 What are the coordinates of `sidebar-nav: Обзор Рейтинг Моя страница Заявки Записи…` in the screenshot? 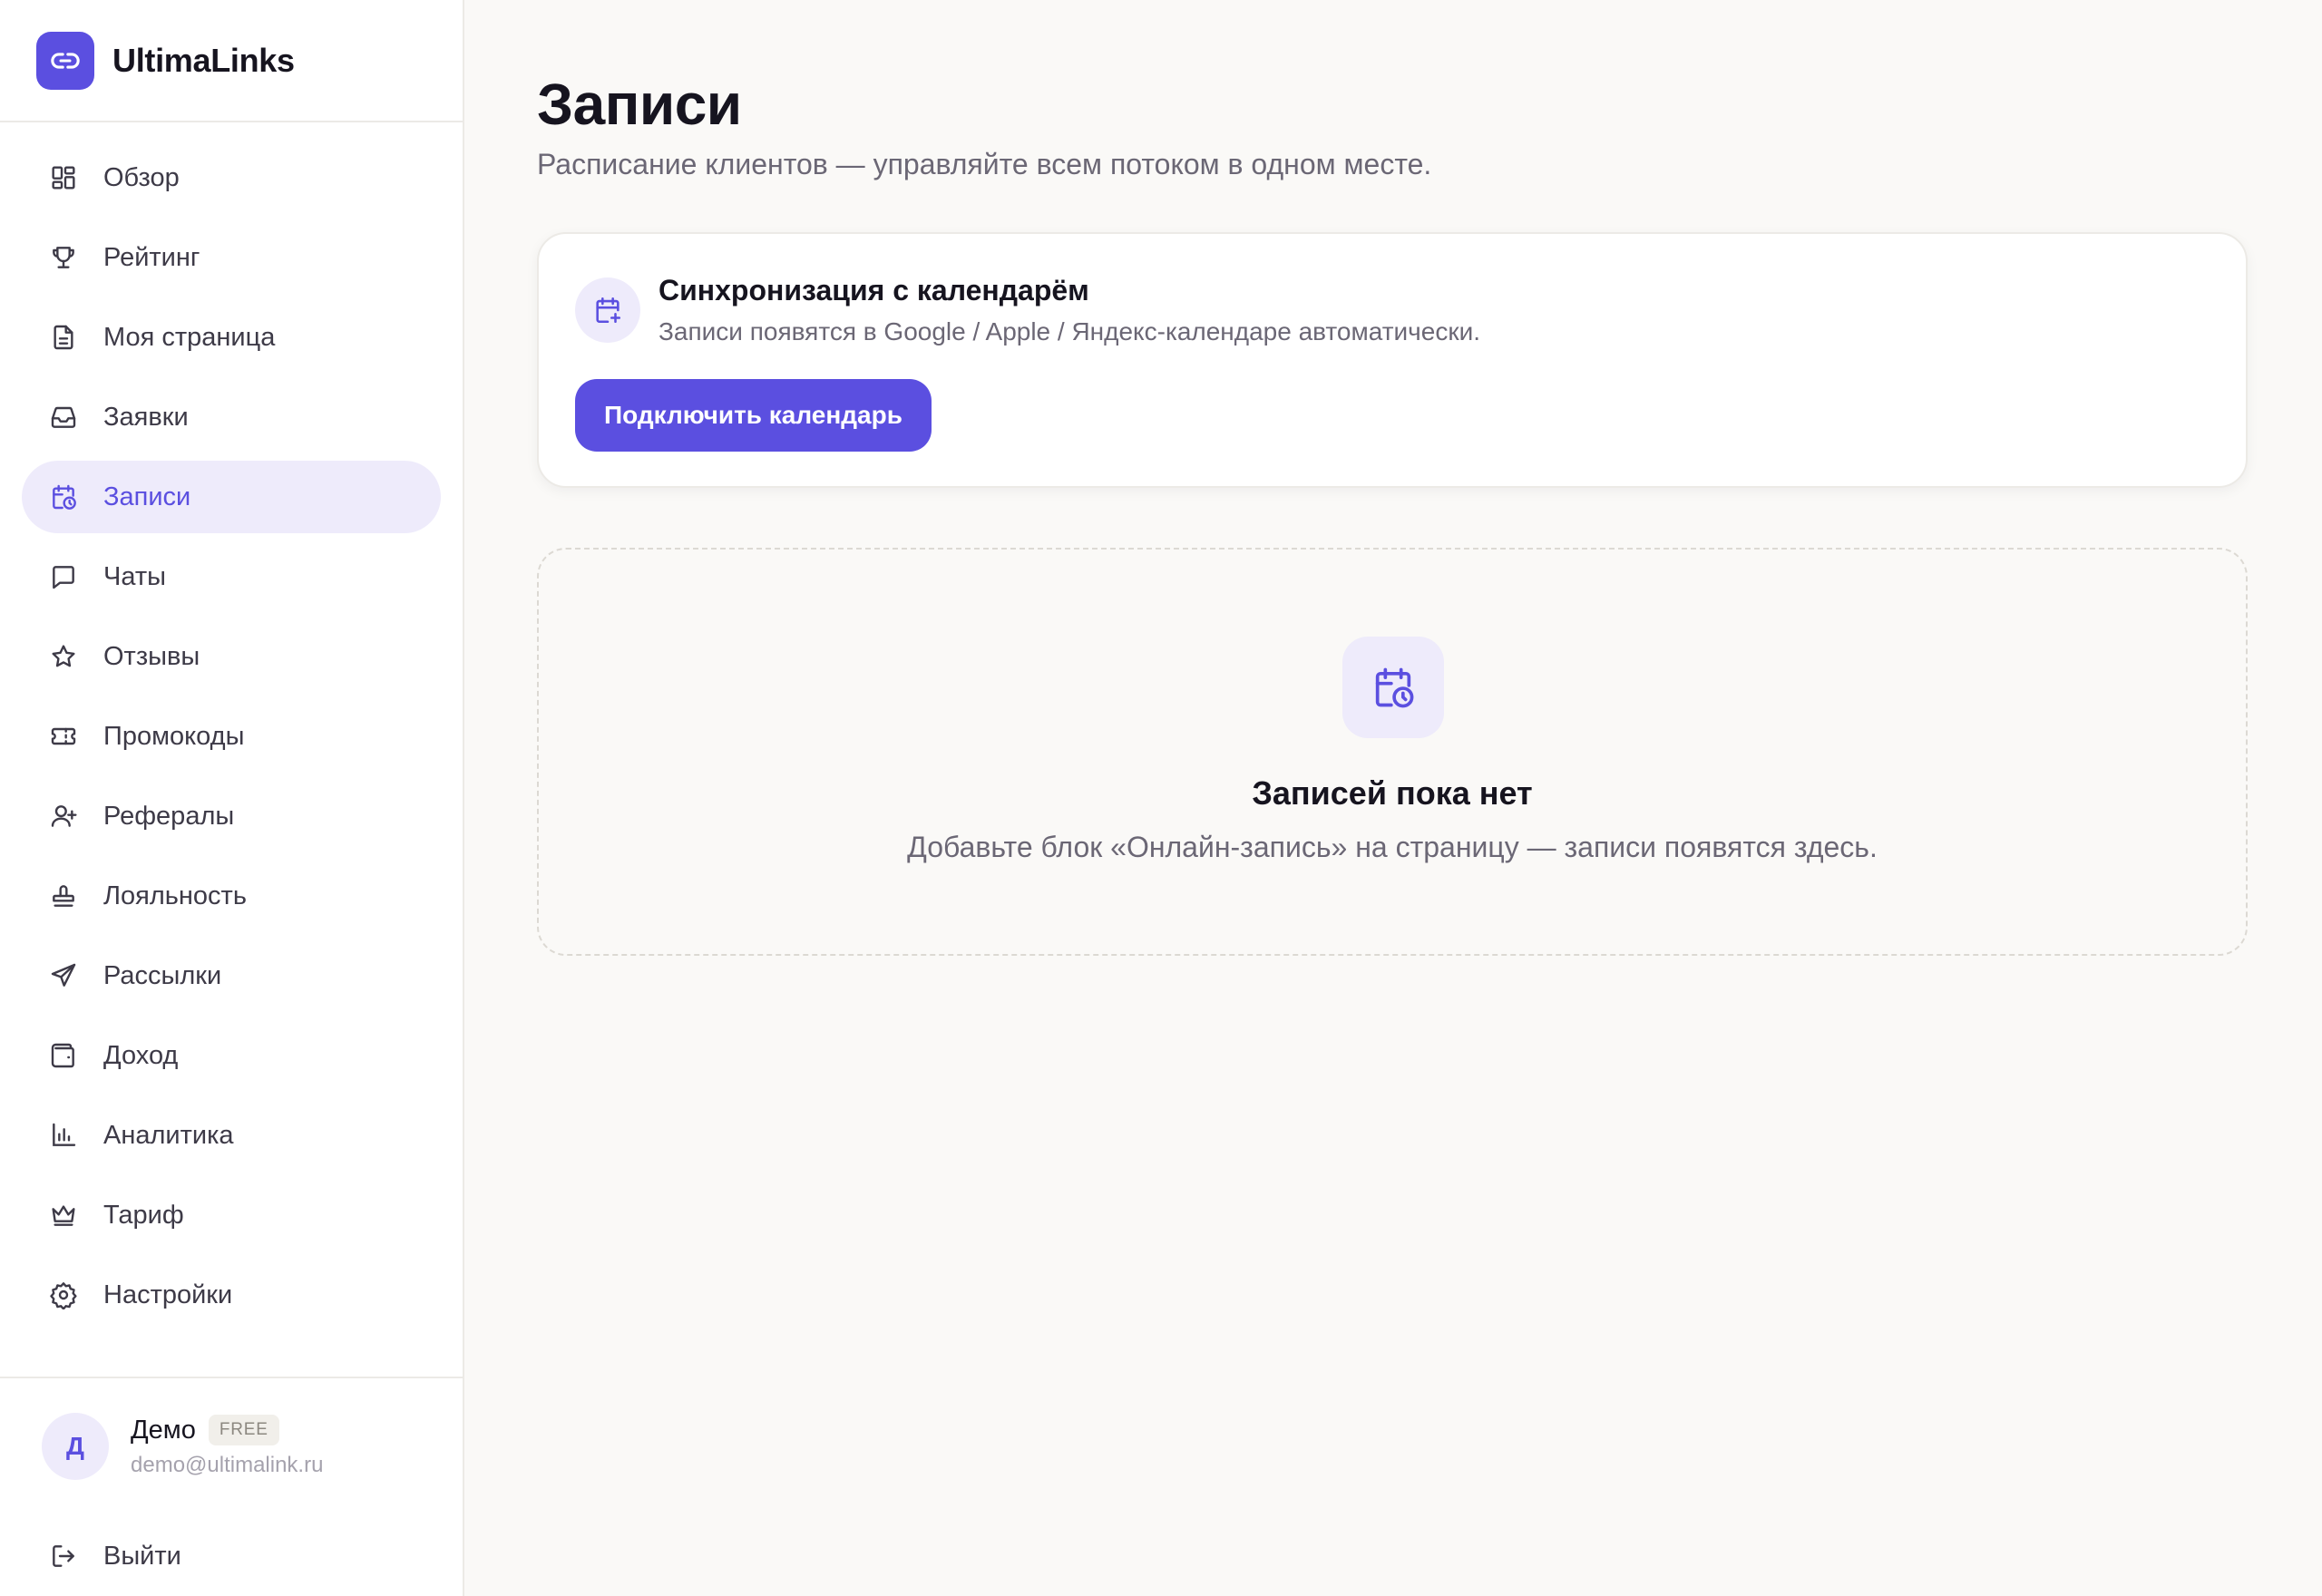 It's located at (231, 739).